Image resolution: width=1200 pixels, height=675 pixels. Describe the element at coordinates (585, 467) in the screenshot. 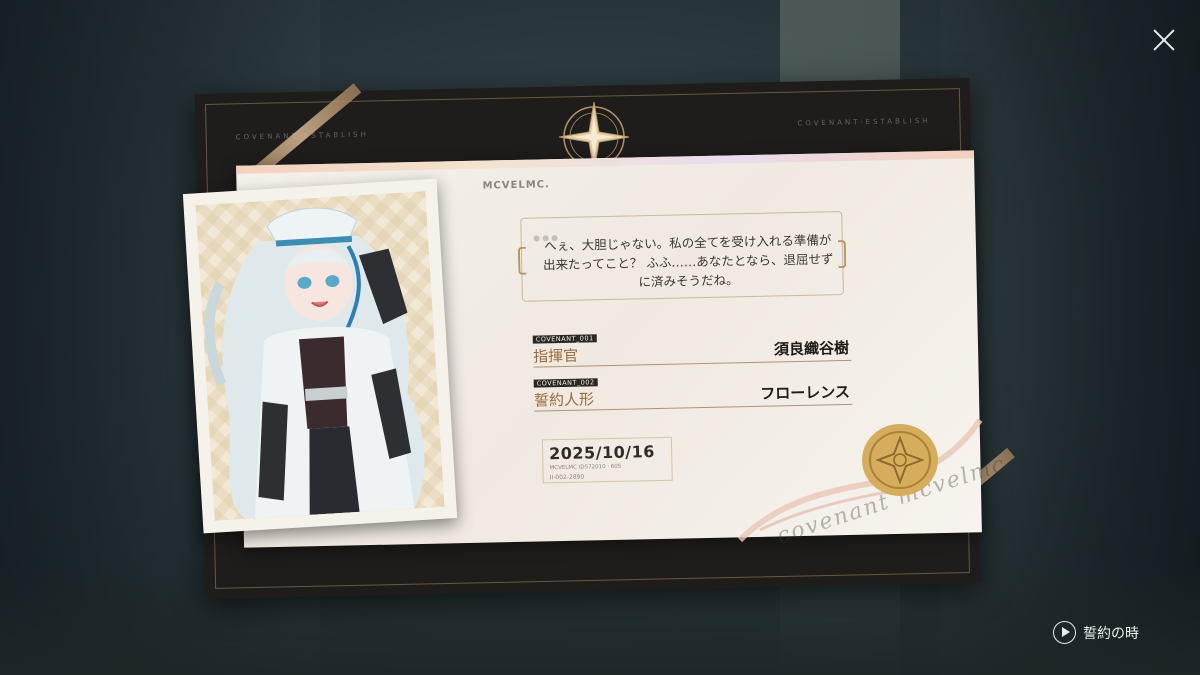

I see `date-meta-line1: MCVELMC ID572010 · 605` at that location.